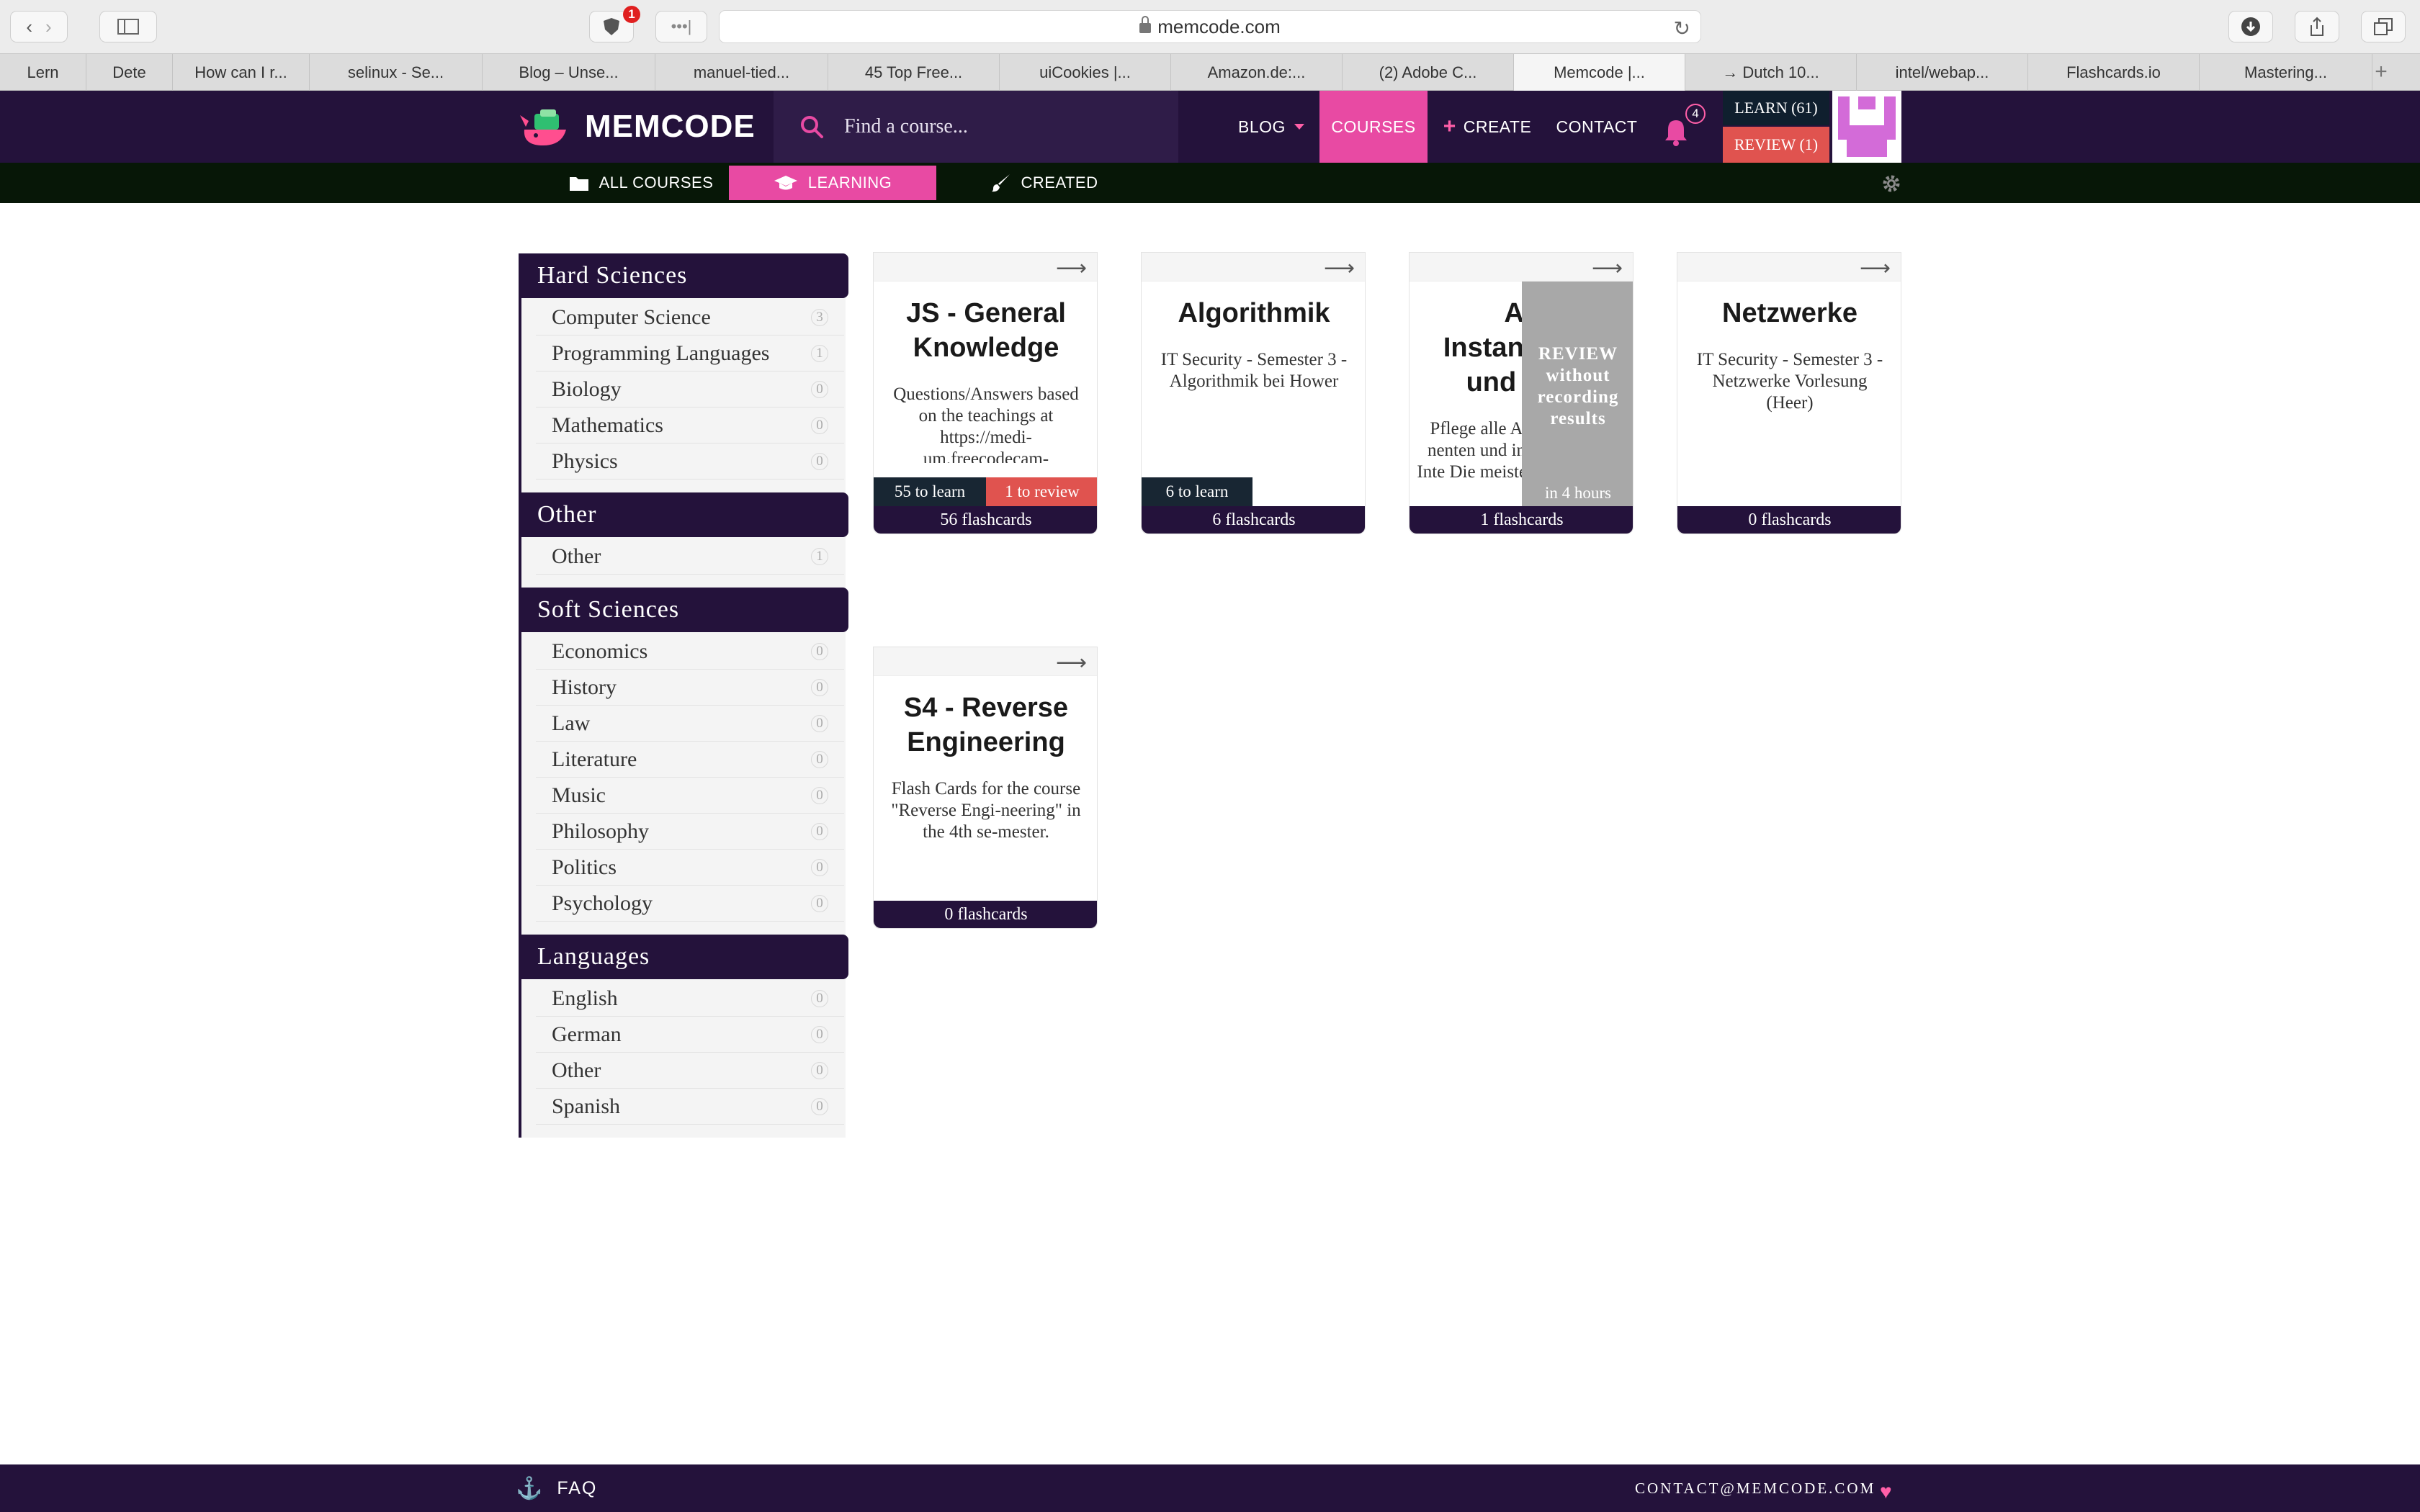  Describe the element at coordinates (1197, 491) in the screenshot. I see `to-learn-badge: 6 to learn` at that location.